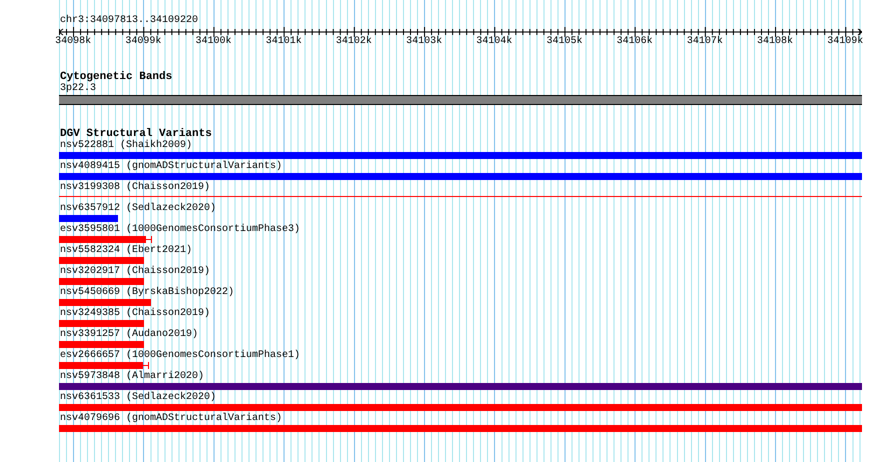 This screenshot has height=462, width=890. What do you see at coordinates (115, 77) in the screenshot?
I see `track-title: Cytogenetic Bands` at bounding box center [115, 77].